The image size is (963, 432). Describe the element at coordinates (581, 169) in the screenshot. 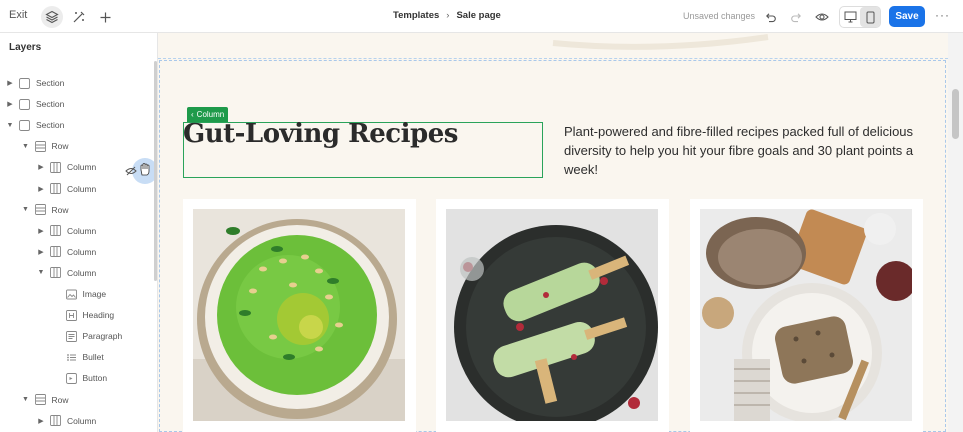

I see `intro-line: week!` at that location.